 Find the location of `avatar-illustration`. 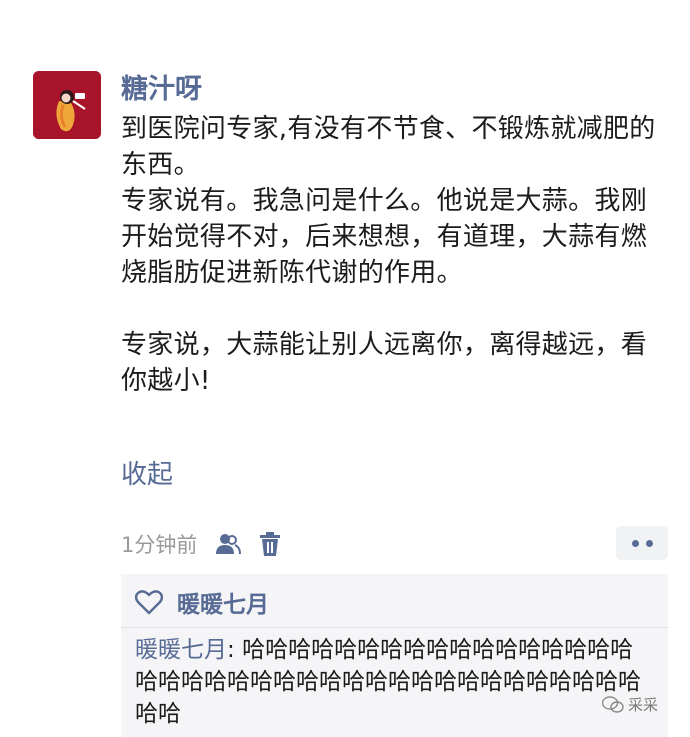

avatar-illustration is located at coordinates (67, 105).